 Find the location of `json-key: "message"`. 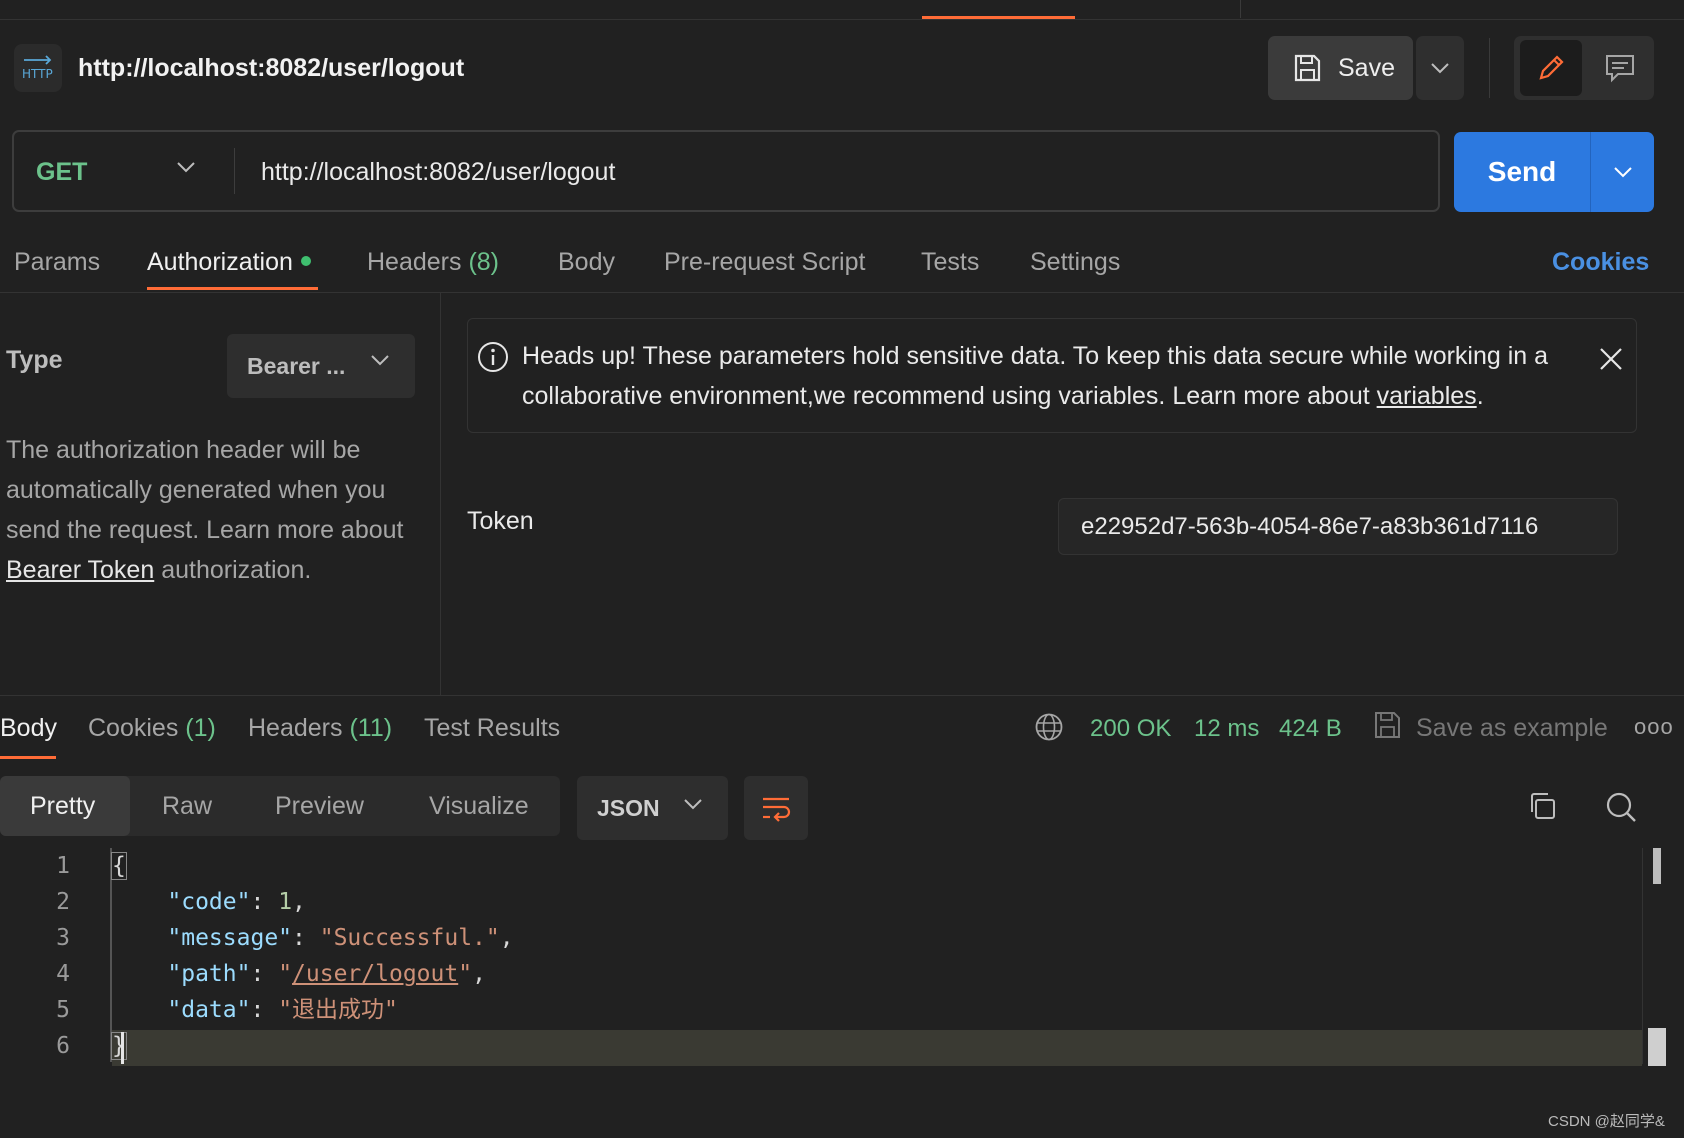

json-key: "message" is located at coordinates (230, 938).